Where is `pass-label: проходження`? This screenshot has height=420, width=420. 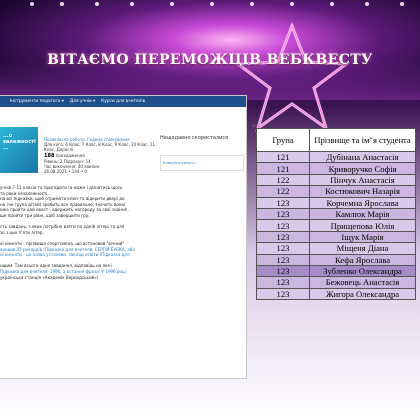 pass-label: проходження is located at coordinates (70, 155).